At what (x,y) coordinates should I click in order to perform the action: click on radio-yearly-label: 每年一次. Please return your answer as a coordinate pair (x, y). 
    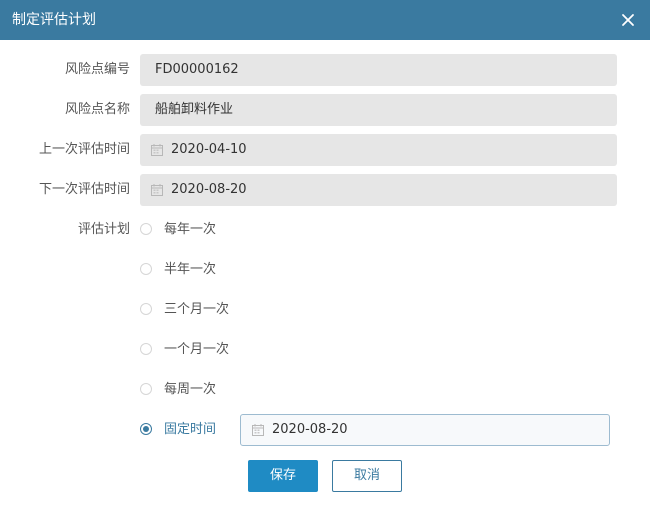
    Looking at the image, I should click on (190, 230).